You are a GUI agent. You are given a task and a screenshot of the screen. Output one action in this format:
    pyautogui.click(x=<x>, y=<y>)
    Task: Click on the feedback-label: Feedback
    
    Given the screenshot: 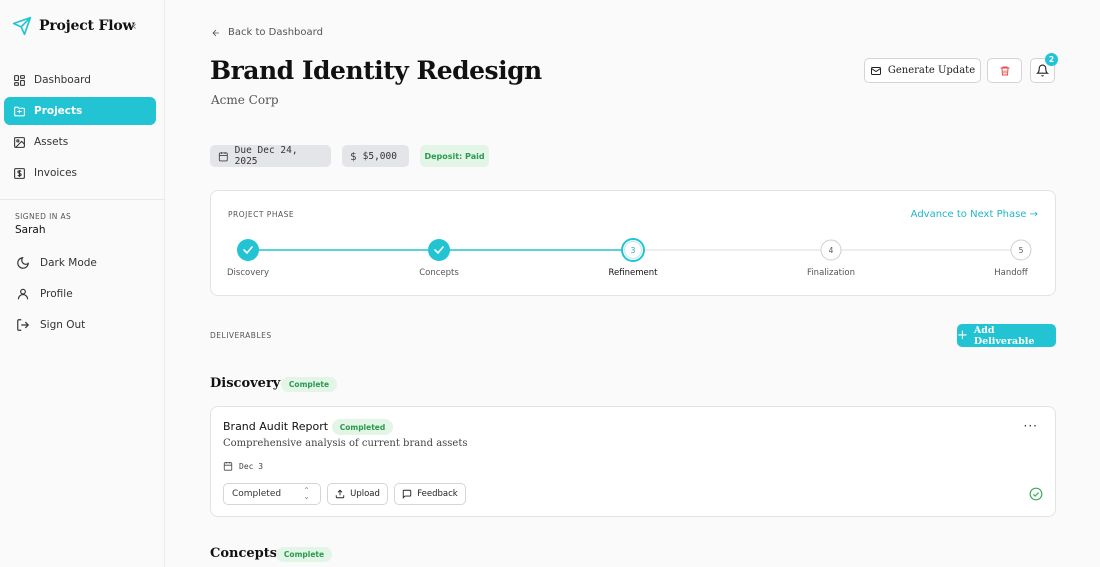 What is the action you would take?
    pyautogui.click(x=437, y=494)
    